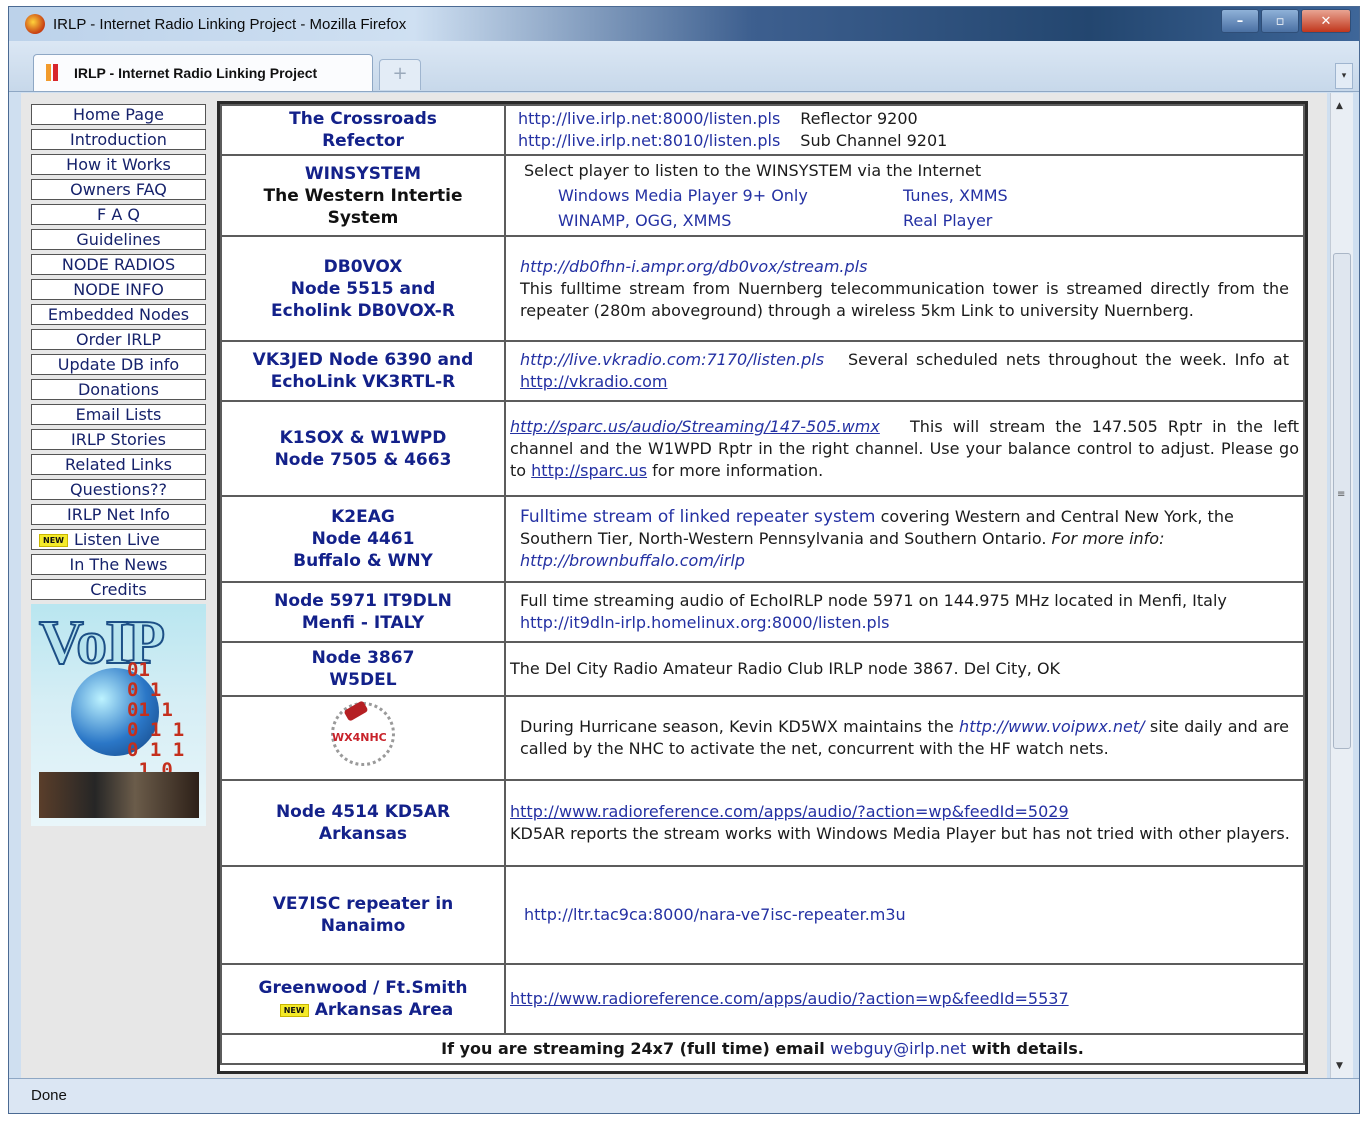  Describe the element at coordinates (1339, 106) in the screenshot. I see `scroll-up-arrow-icon: ▲` at that location.